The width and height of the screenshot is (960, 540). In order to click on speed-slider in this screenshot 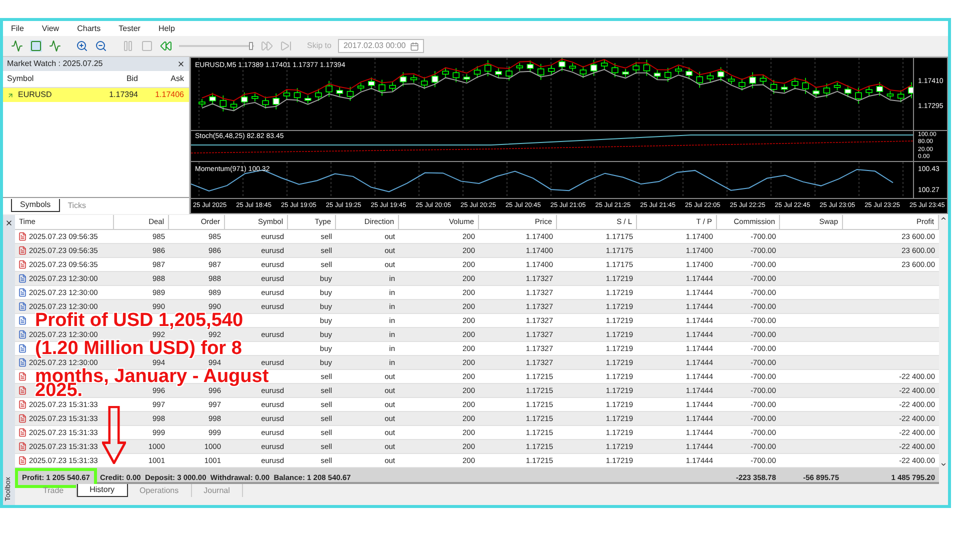, I will do `click(216, 46)`.